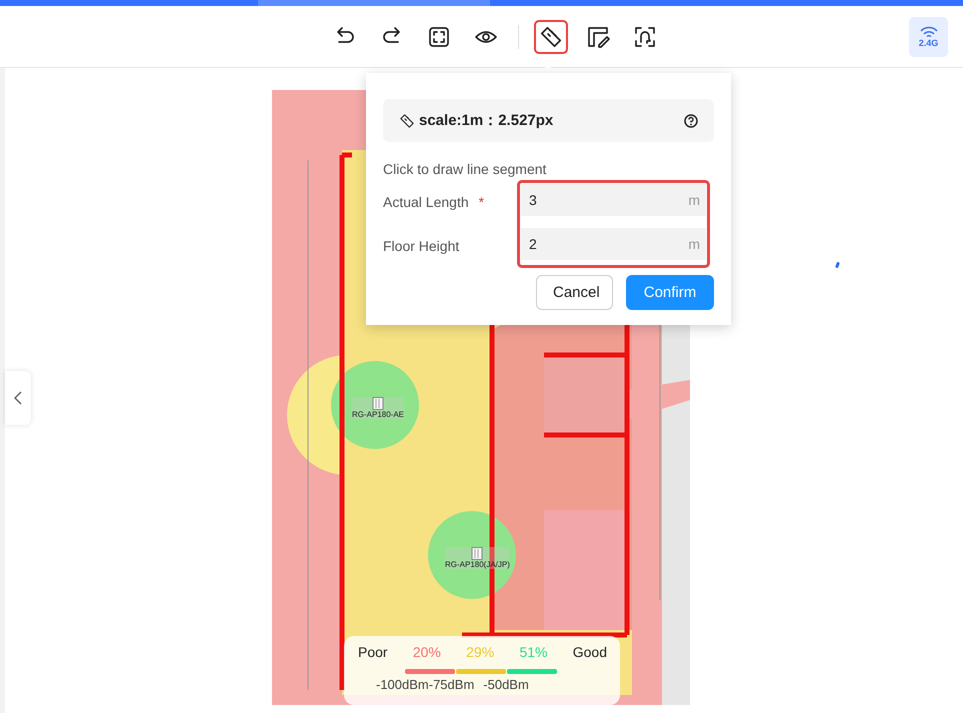 This screenshot has width=963, height=713. I want to click on signal-tick-label: -50dBm, so click(506, 684).